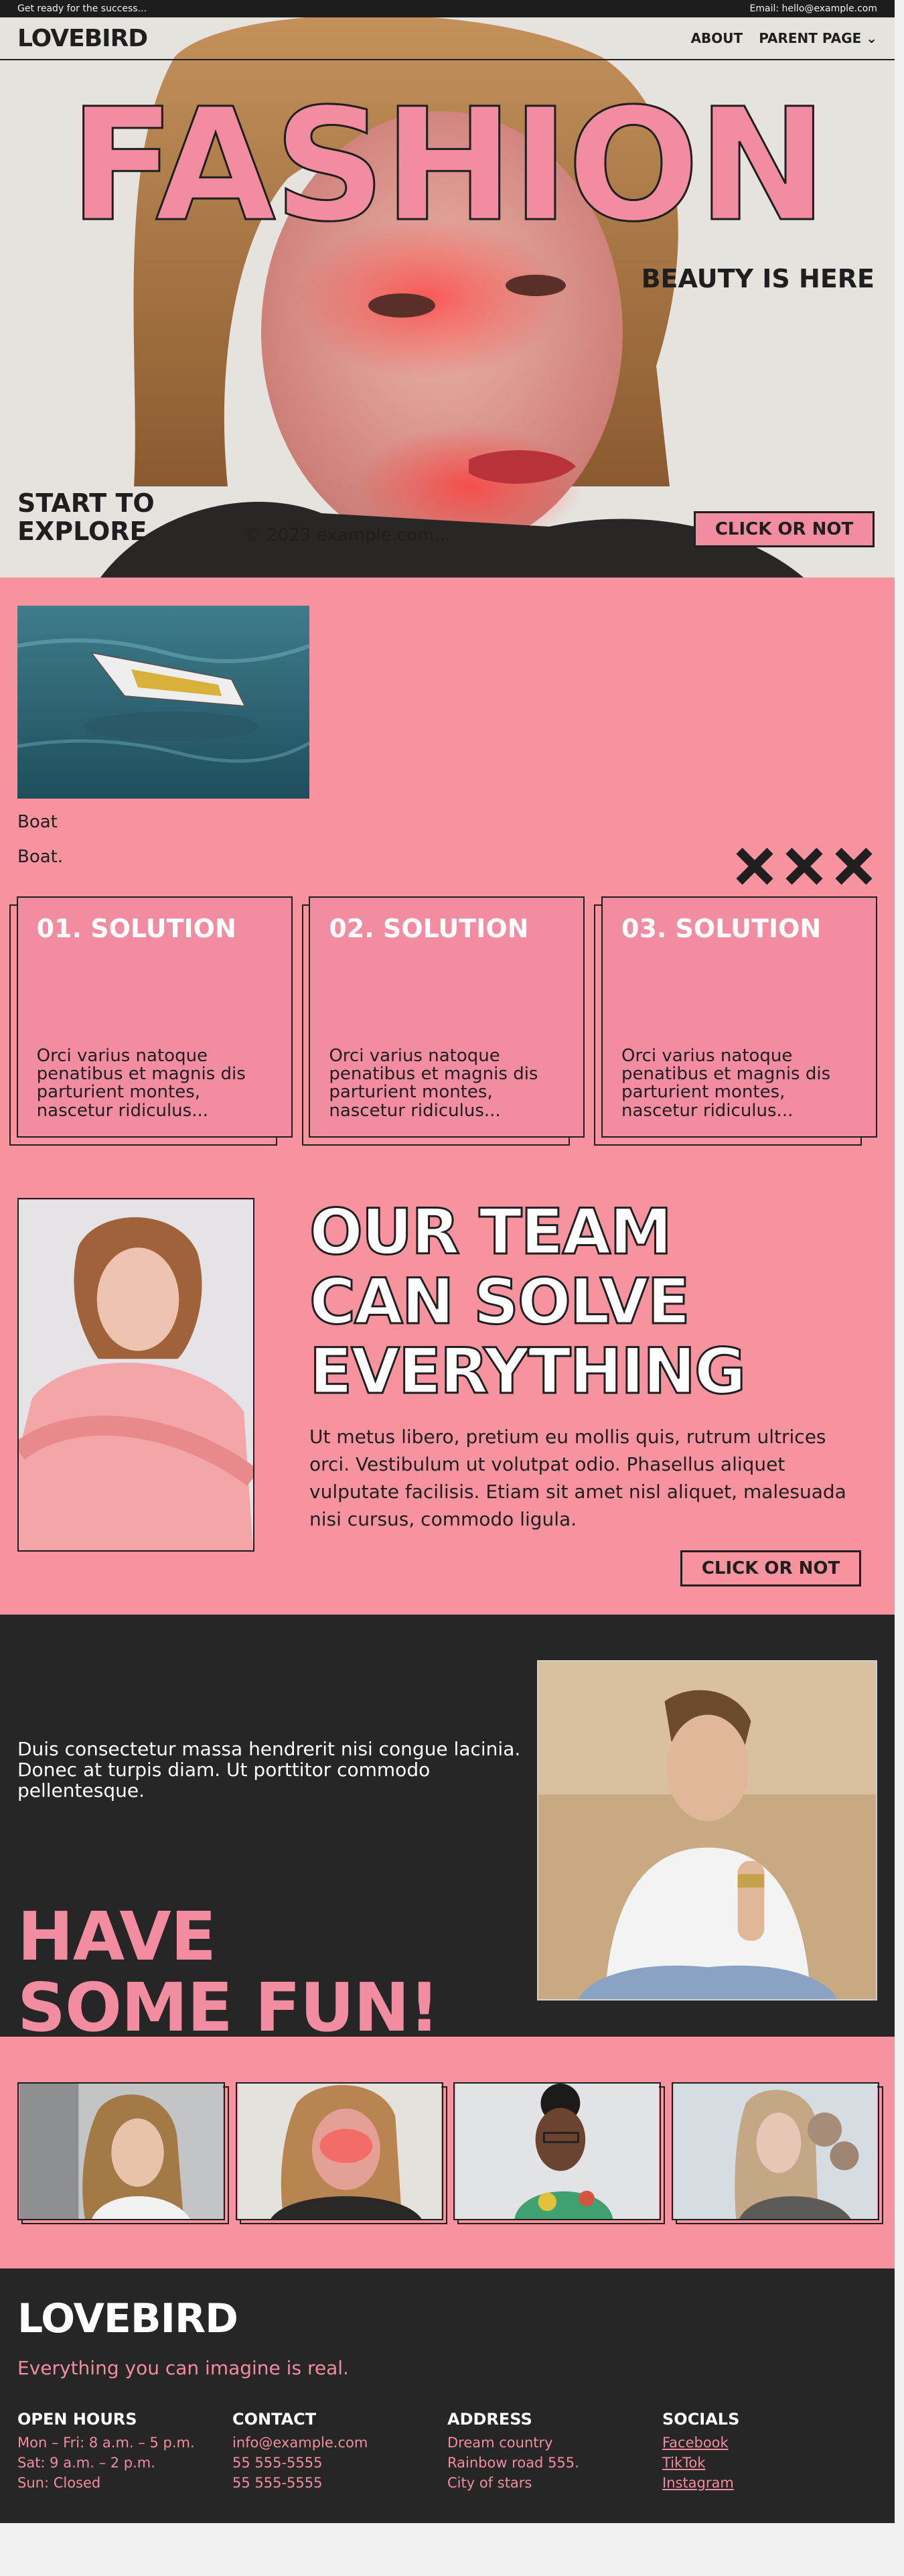 The height and width of the screenshot is (2576, 904). What do you see at coordinates (136, 929) in the screenshot?
I see `card-title: 01. SOLUTION` at bounding box center [136, 929].